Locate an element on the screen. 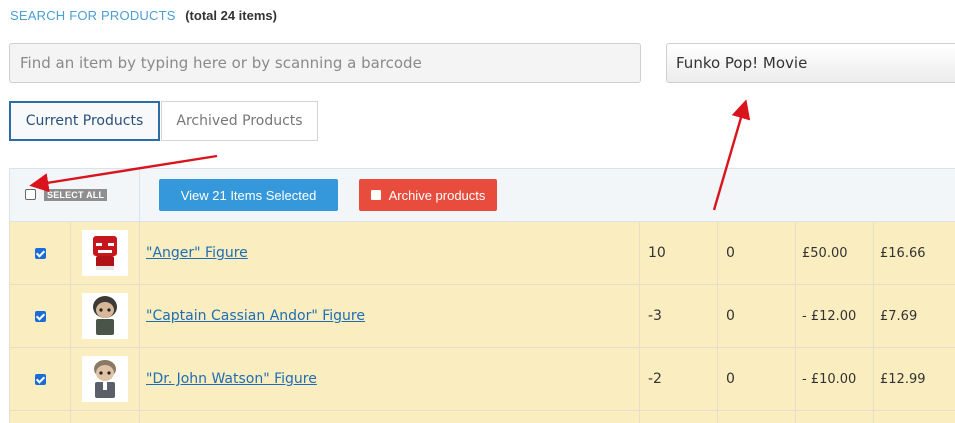 The height and width of the screenshot is (423, 955). row-price2: £7.69 is located at coordinates (899, 316).